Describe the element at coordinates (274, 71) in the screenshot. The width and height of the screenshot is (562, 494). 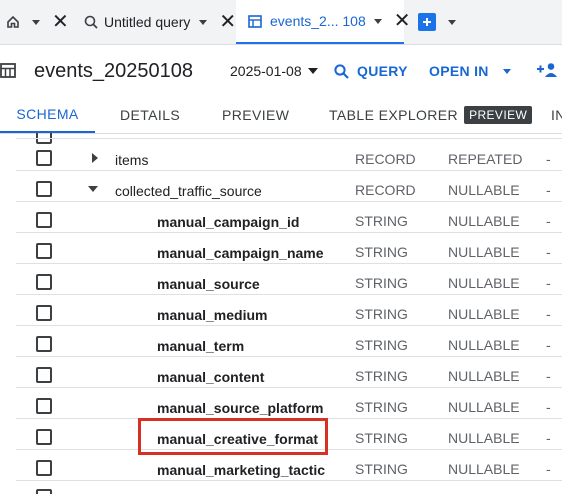
I see `date-selector: 2025-01-08` at that location.